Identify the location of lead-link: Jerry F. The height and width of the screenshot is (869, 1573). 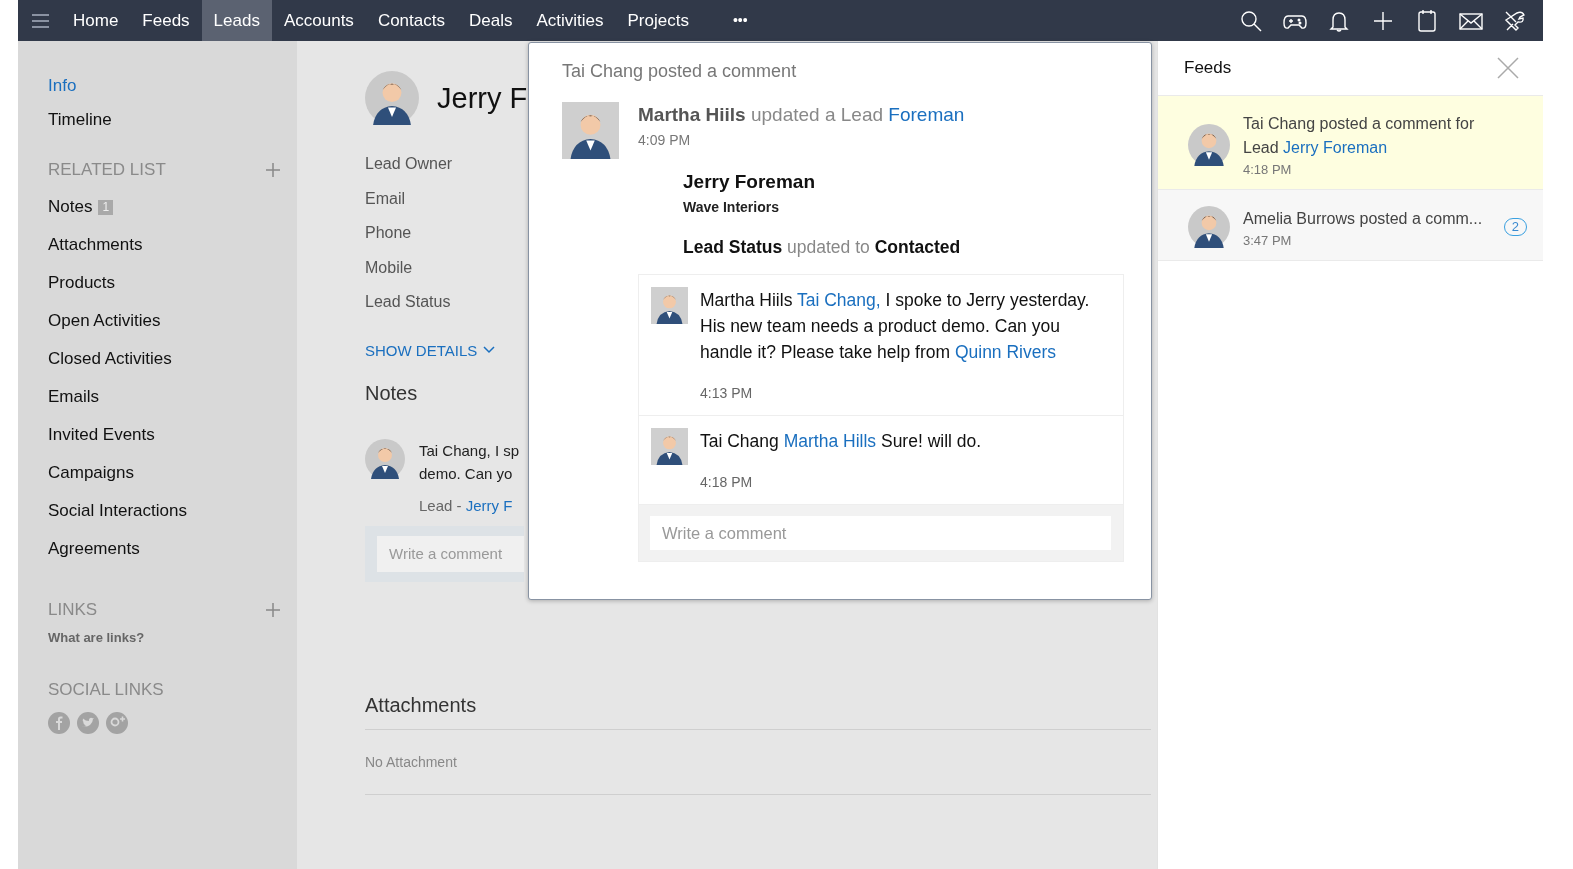
(489, 505).